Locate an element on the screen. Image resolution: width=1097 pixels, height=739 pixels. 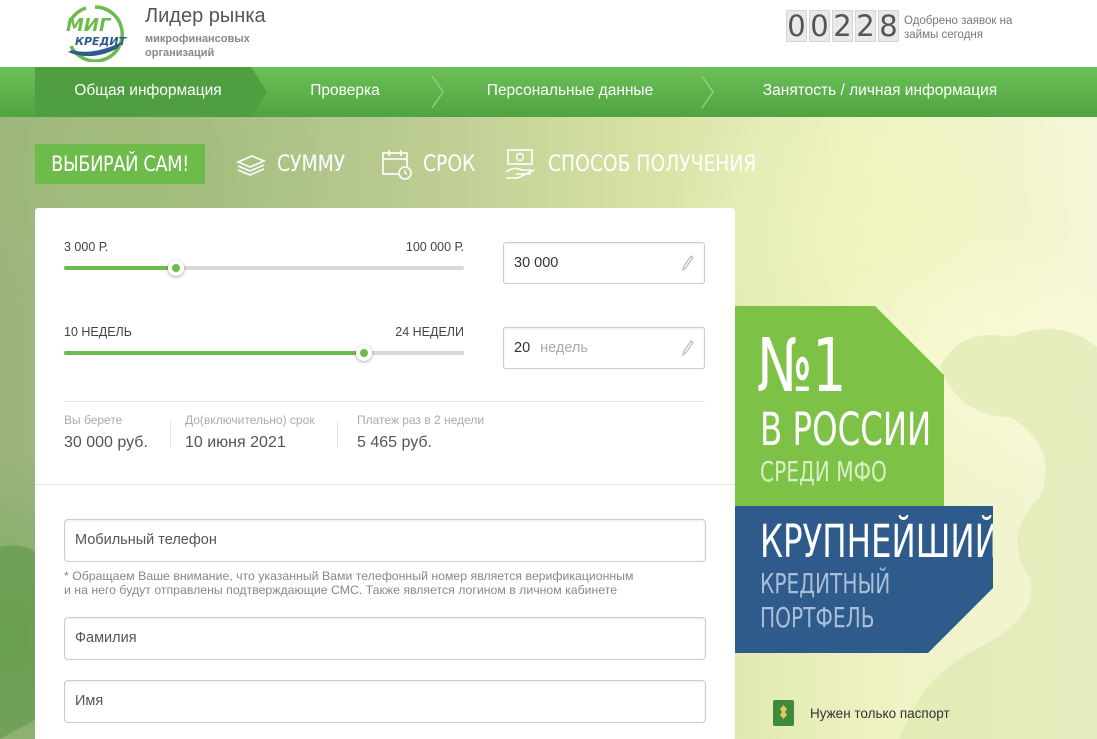
term-min-label: 10 НЕДЕЛЬ is located at coordinates (98, 332).